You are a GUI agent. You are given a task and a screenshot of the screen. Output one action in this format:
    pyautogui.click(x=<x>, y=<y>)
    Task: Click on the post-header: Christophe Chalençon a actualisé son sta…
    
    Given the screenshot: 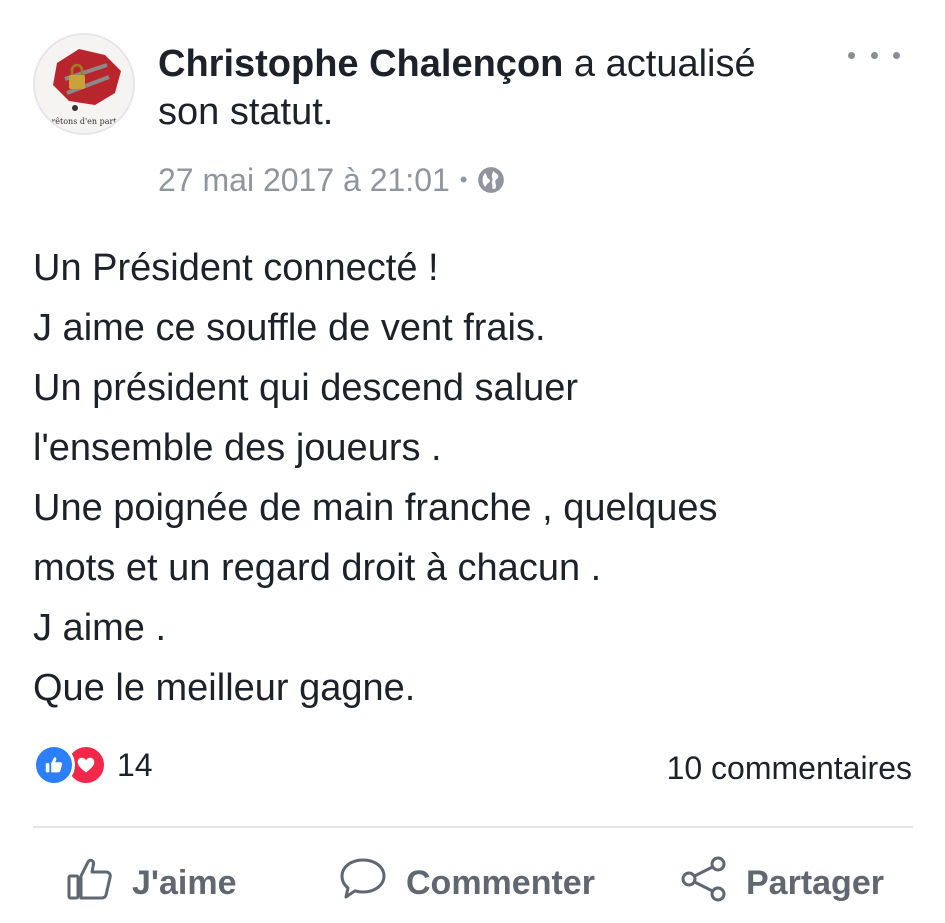 What is the action you would take?
    pyautogui.click(x=478, y=88)
    